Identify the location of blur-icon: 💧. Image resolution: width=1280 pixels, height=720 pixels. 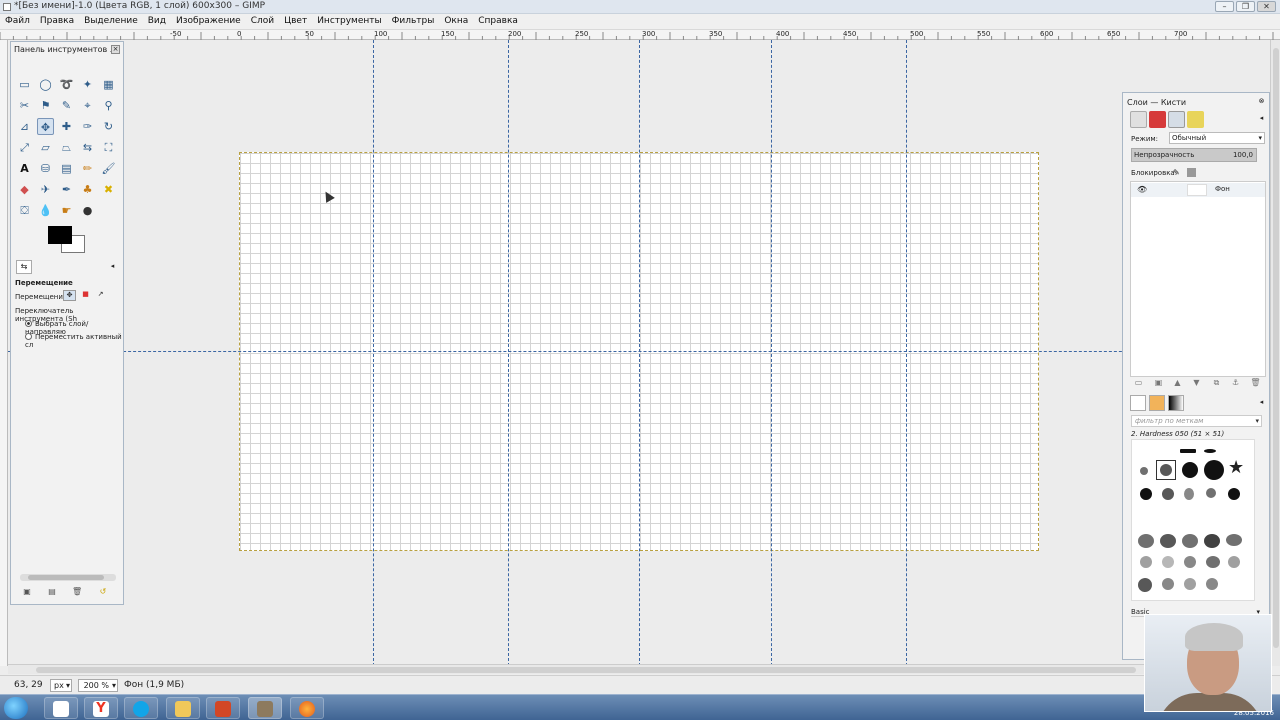
(45, 210).